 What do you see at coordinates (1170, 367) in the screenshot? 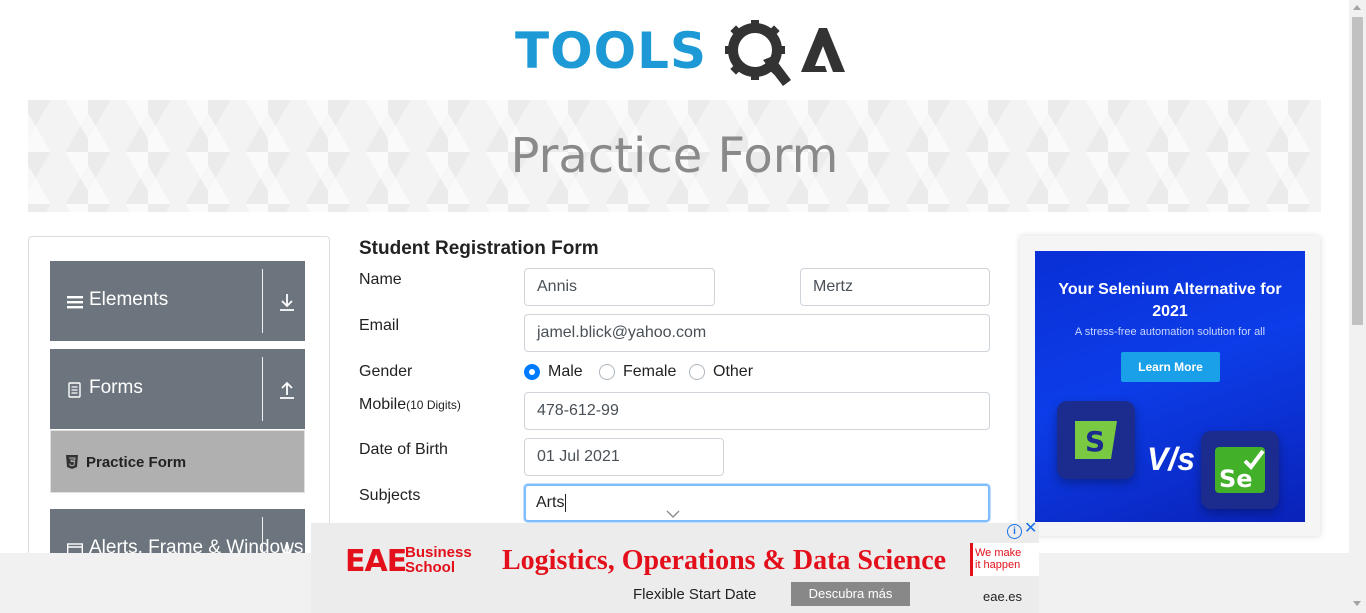
I see `learn-more-button: Learn More` at bounding box center [1170, 367].